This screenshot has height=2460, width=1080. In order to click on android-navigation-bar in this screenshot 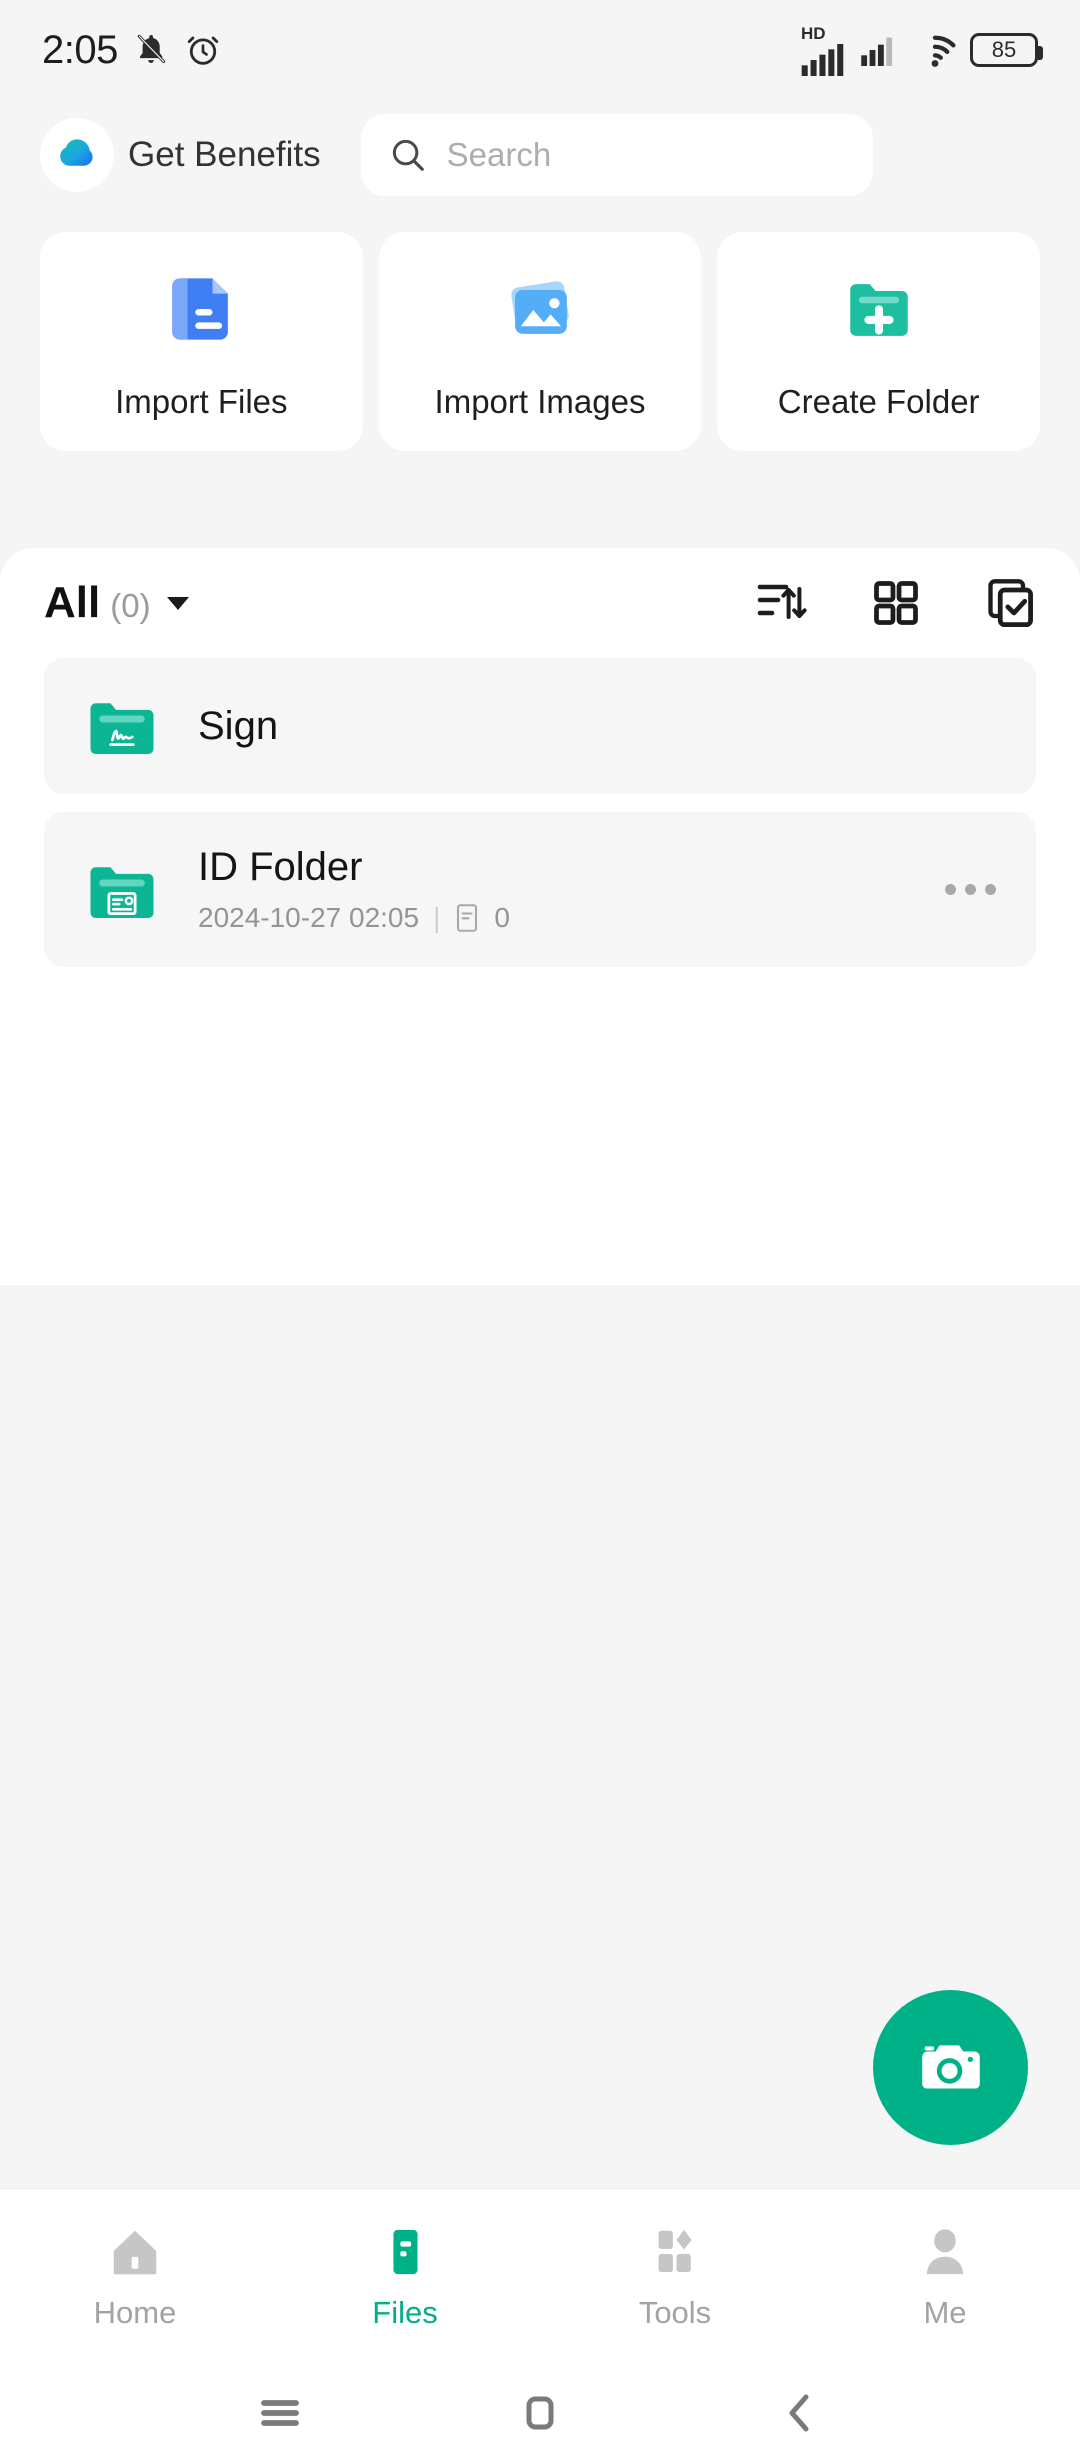, I will do `click(540, 2413)`.